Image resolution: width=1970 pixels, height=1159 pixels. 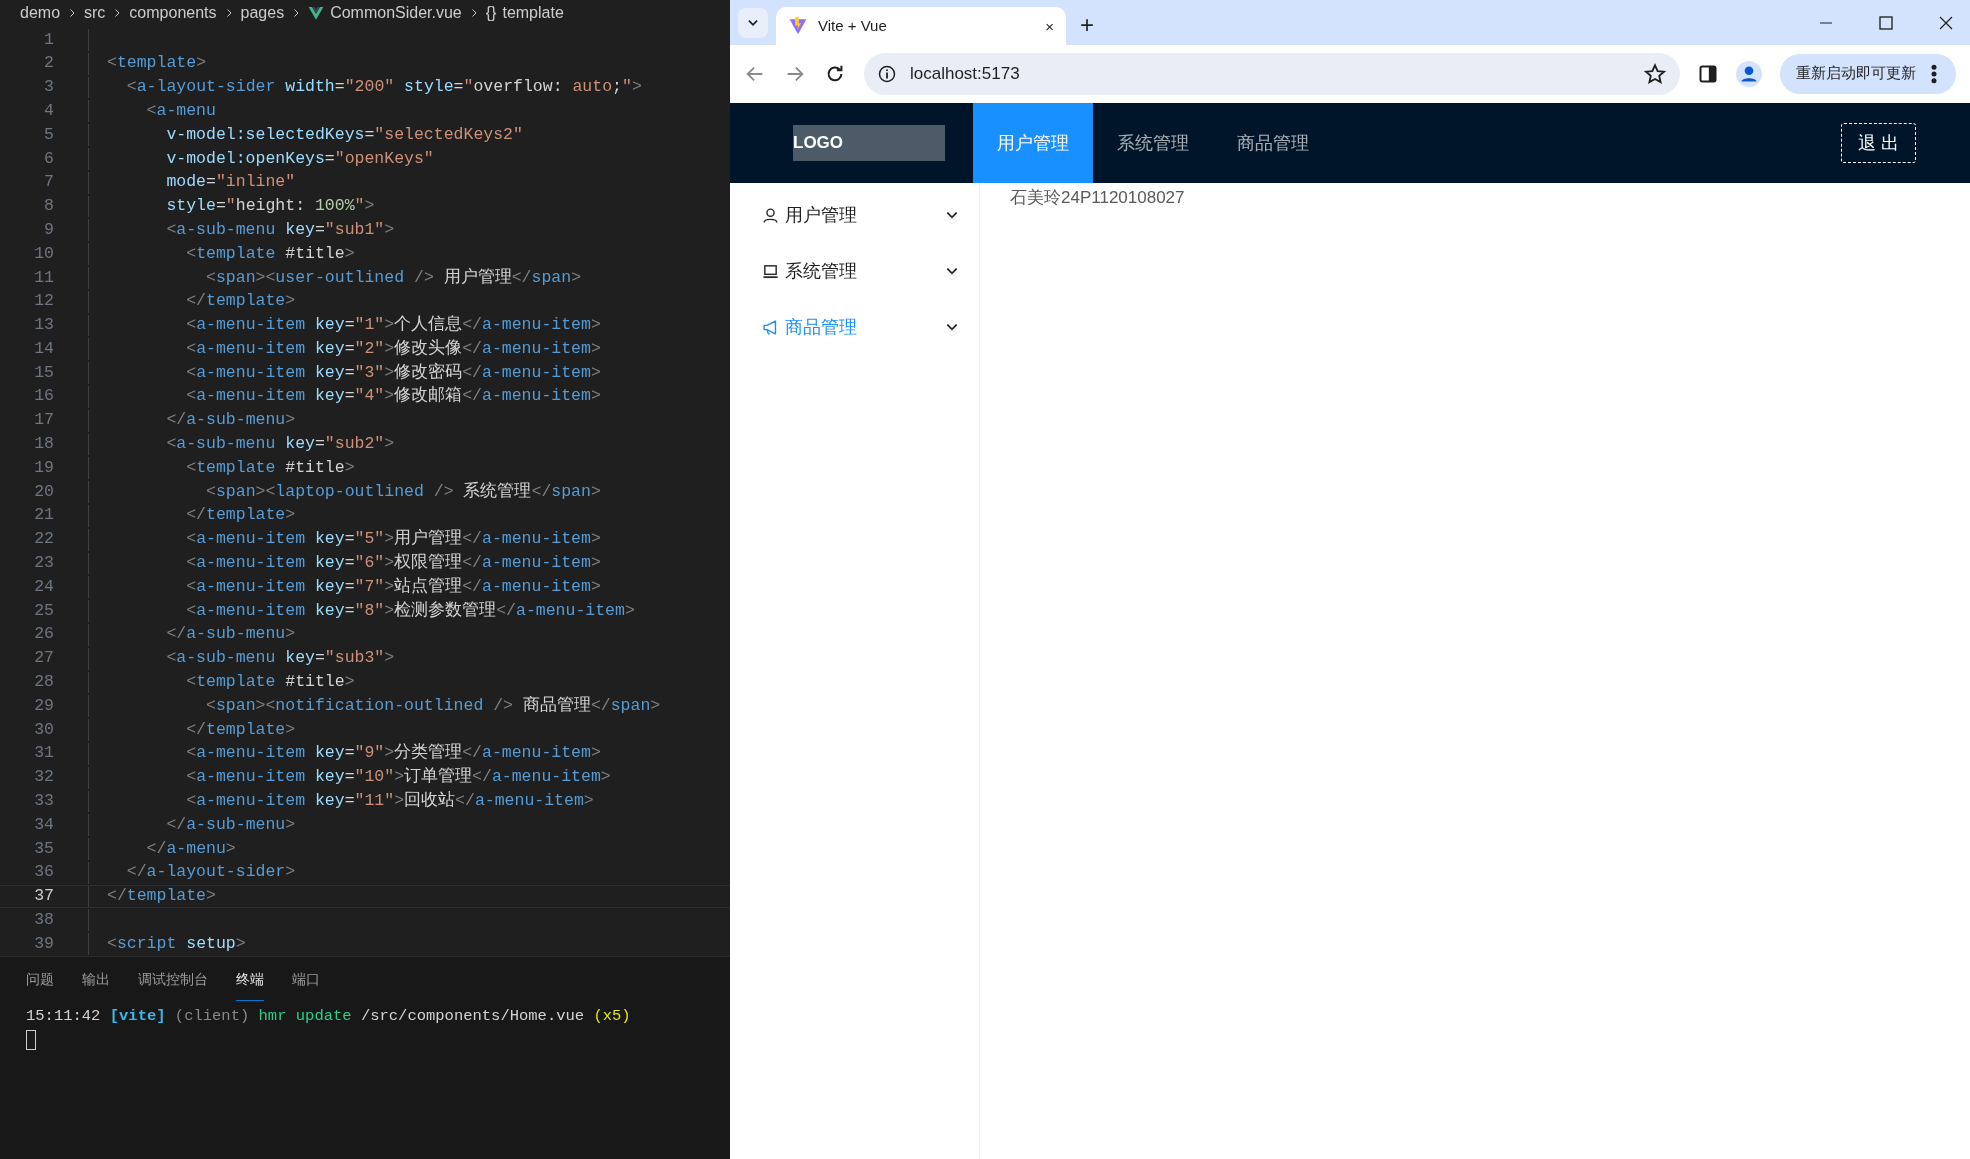 I want to click on braces-icon: {}, so click(x=491, y=13).